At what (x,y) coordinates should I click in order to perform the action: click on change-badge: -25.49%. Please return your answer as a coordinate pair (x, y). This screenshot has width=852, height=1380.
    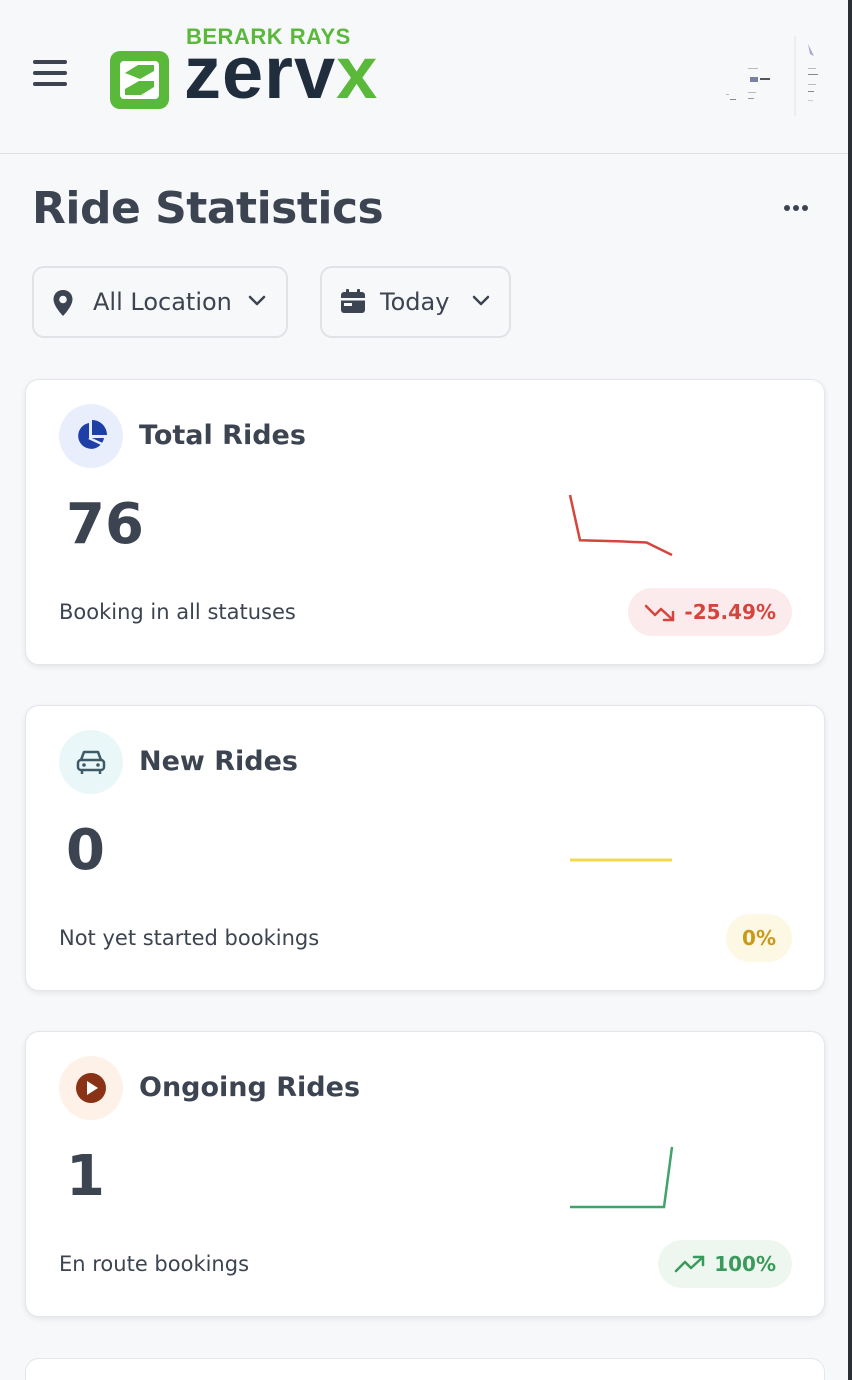
    Looking at the image, I should click on (710, 612).